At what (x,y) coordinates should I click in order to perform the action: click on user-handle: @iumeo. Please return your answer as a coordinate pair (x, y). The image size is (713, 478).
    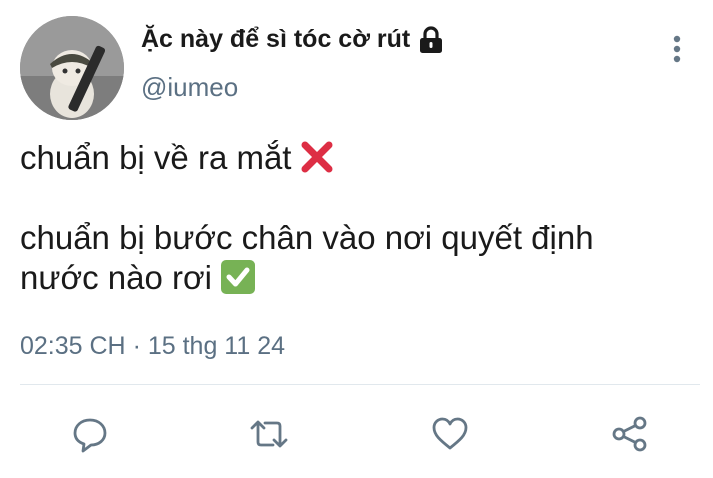
    Looking at the image, I should click on (189, 87).